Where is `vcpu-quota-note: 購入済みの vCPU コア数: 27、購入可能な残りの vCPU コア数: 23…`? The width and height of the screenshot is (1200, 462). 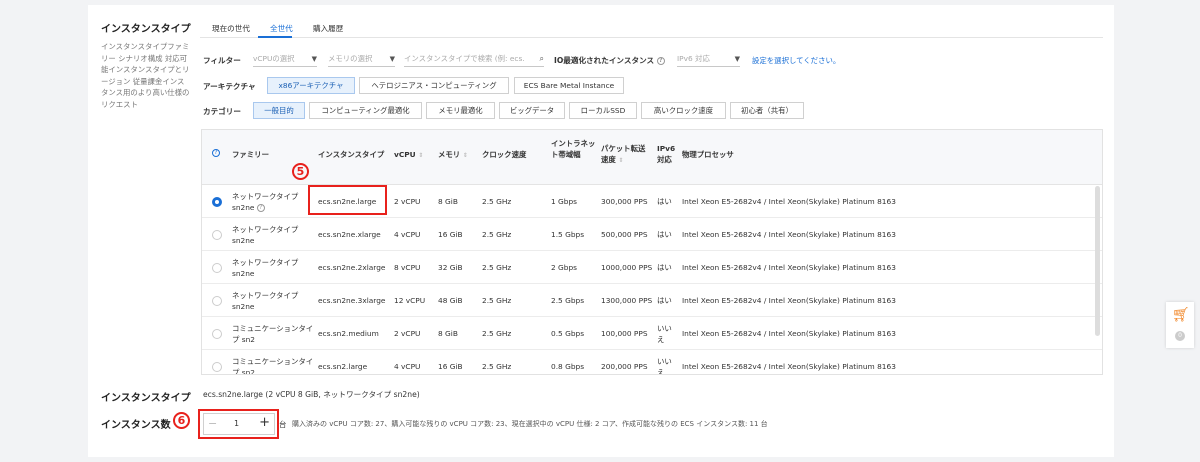
vcpu-quota-note: 購入済みの vCPU コア数: 27、購入可能な残りの vCPU コア数: 23… is located at coordinates (530, 424).